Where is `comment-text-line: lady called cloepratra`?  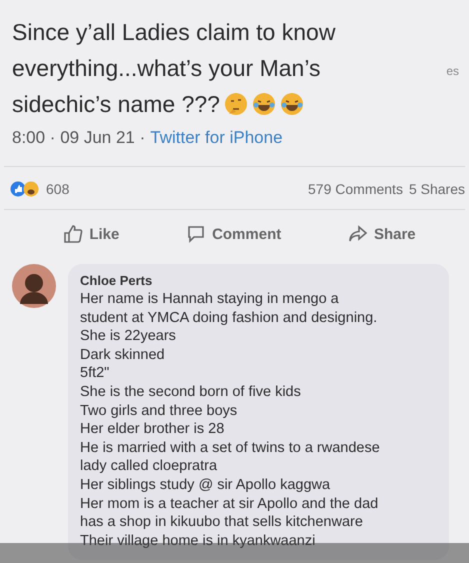
comment-text-line: lady called cloepratra is located at coordinates (149, 466).